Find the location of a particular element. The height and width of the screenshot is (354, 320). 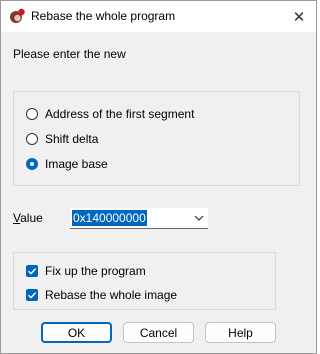

radio-first-segment: Address of the first segment is located at coordinates (110, 114).